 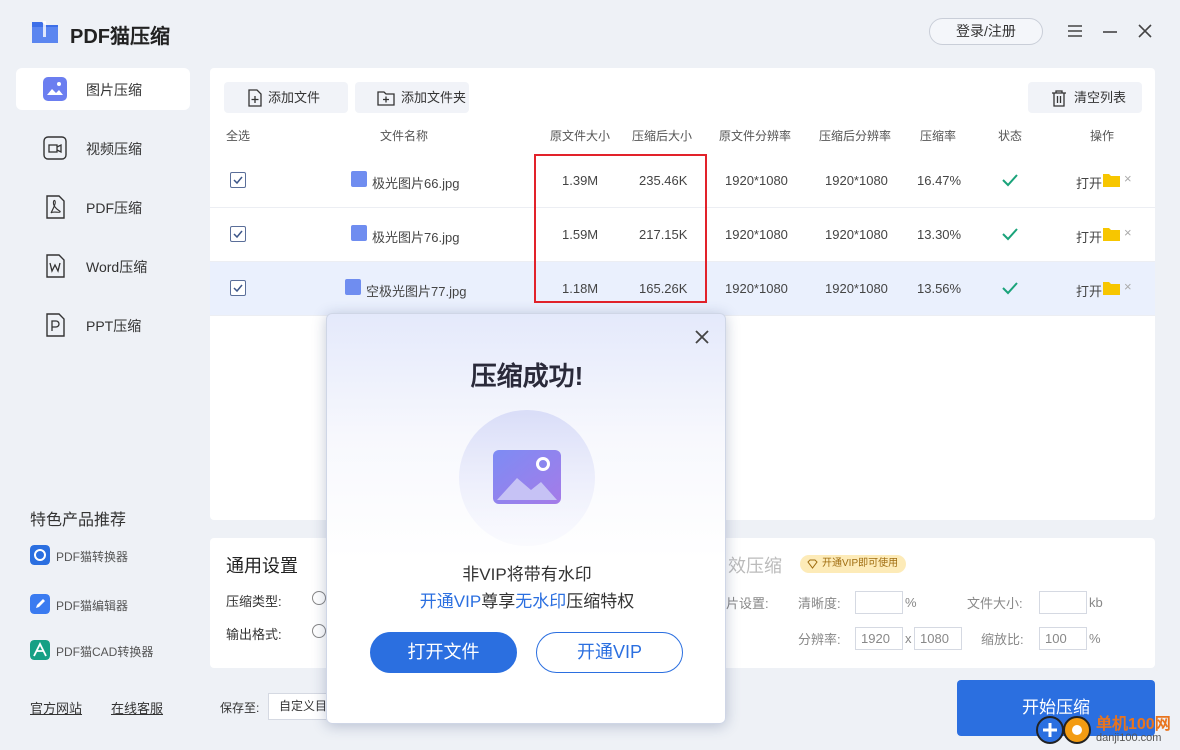 What do you see at coordinates (78, 520) in the screenshot?
I see `featured-products-title: 特色产品推荐` at bounding box center [78, 520].